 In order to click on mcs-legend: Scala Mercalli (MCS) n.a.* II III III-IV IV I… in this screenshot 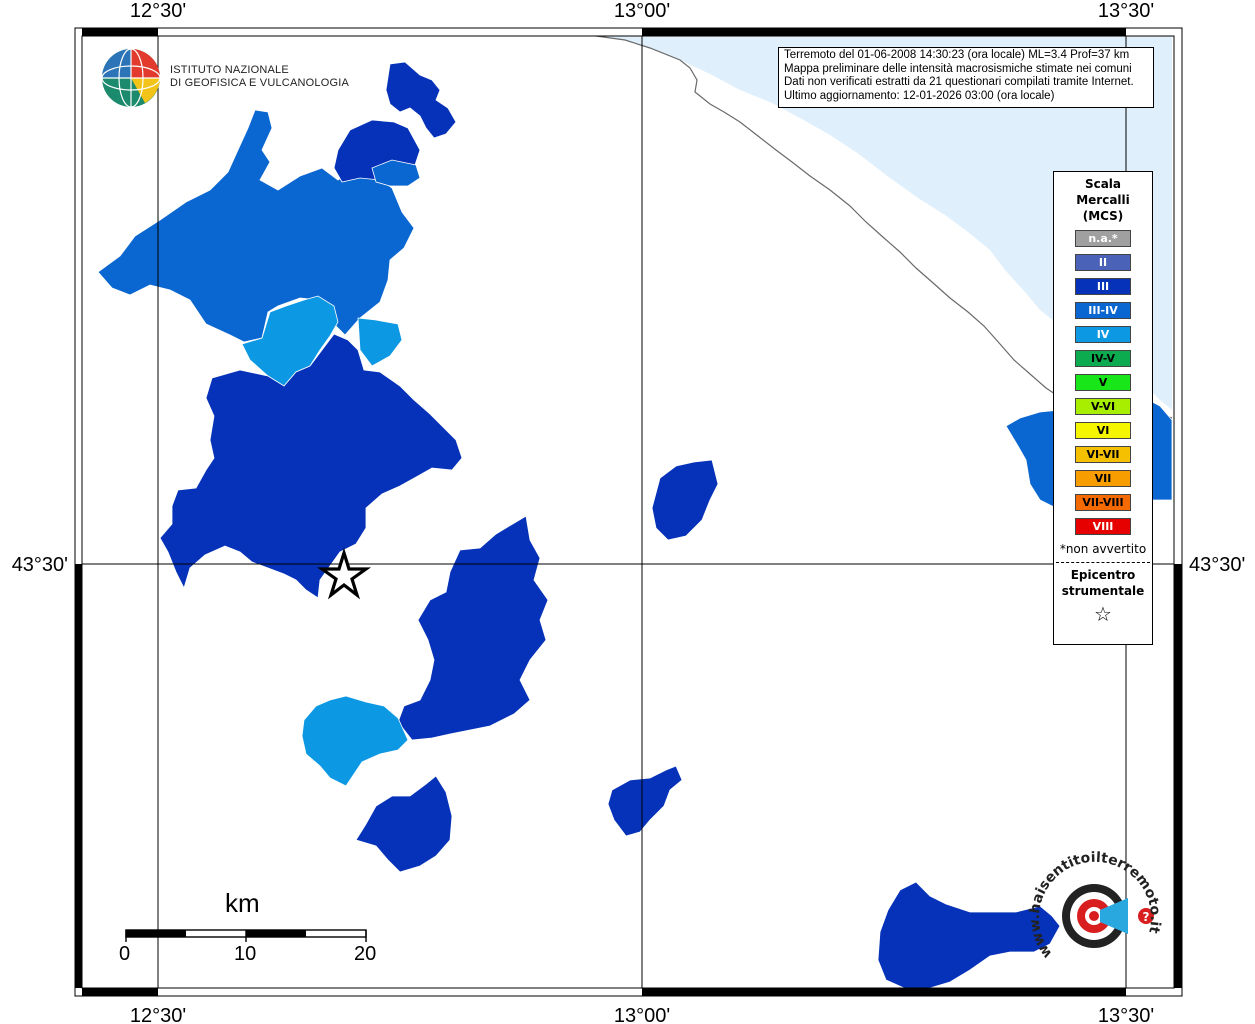, I will do `click(1103, 408)`.